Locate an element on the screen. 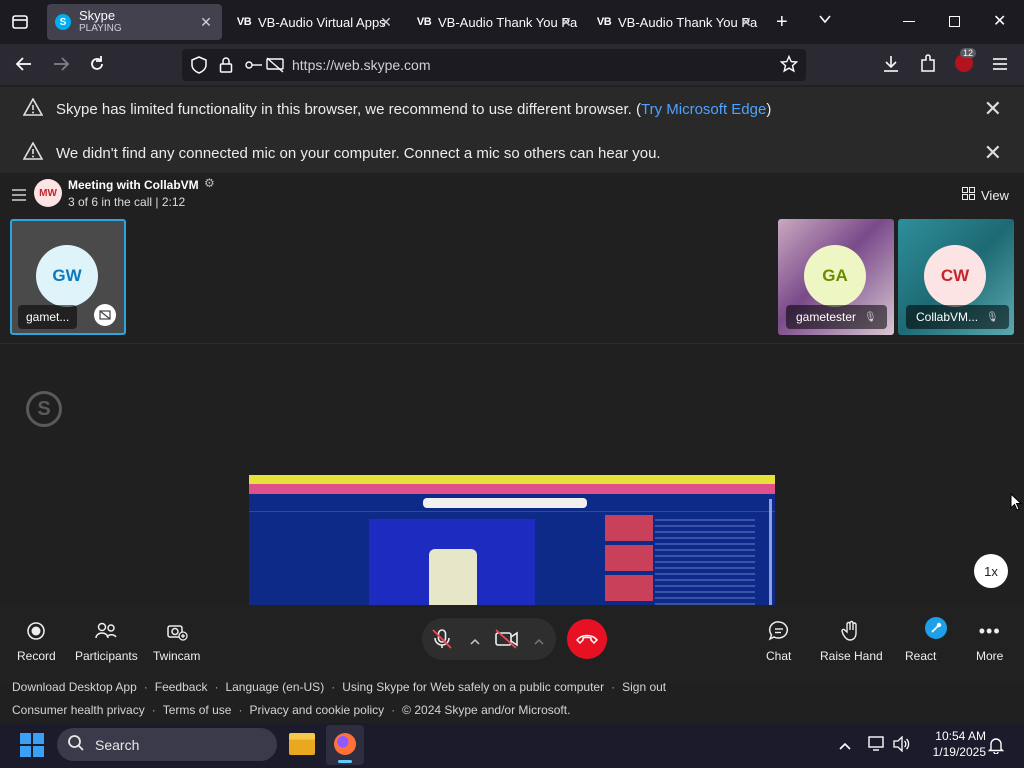 The width and height of the screenshot is (1024, 768). windows-start-icon is located at coordinates (32, 745).